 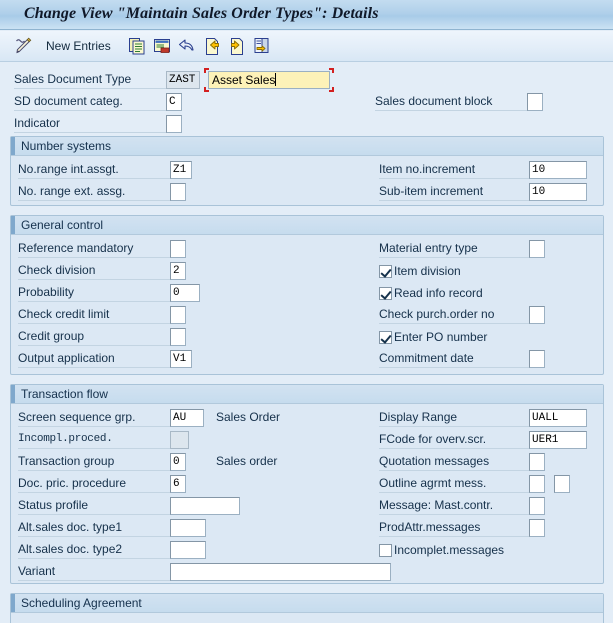 What do you see at coordinates (179, 440) in the screenshot?
I see `incompl-proced-input` at bounding box center [179, 440].